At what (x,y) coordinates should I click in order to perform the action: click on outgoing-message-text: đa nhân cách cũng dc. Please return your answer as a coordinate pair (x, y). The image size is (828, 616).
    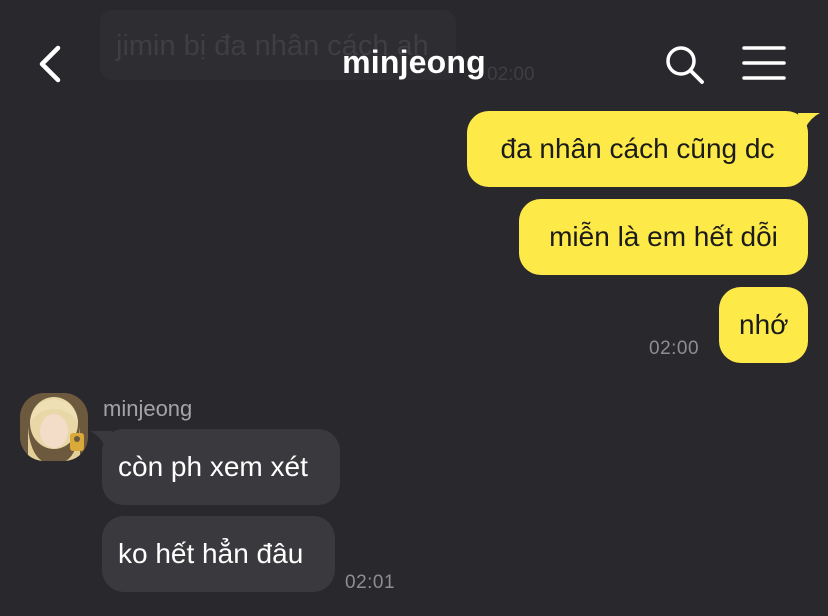
    Looking at the image, I should click on (637, 148).